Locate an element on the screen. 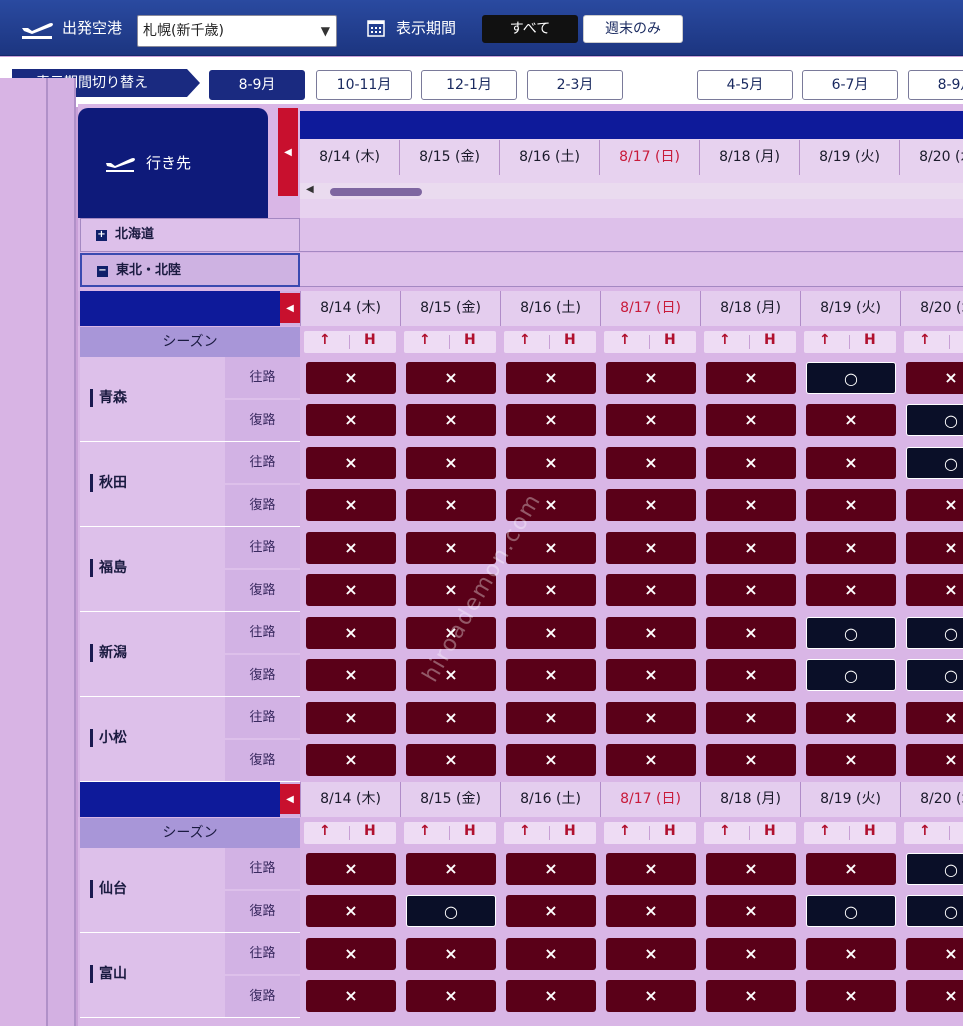 This screenshot has width=963, height=1026. period-tab: 10-11月 is located at coordinates (364, 85).